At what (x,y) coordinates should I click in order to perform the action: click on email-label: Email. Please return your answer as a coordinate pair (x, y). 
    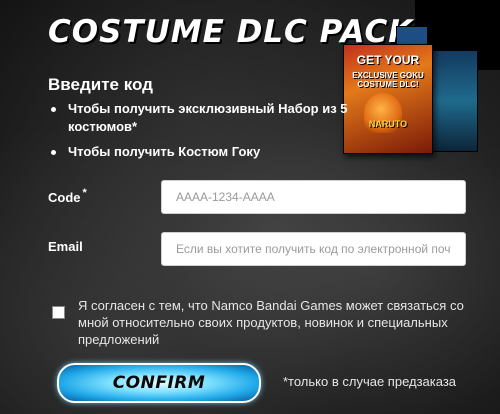
    Looking at the image, I should click on (65, 246).